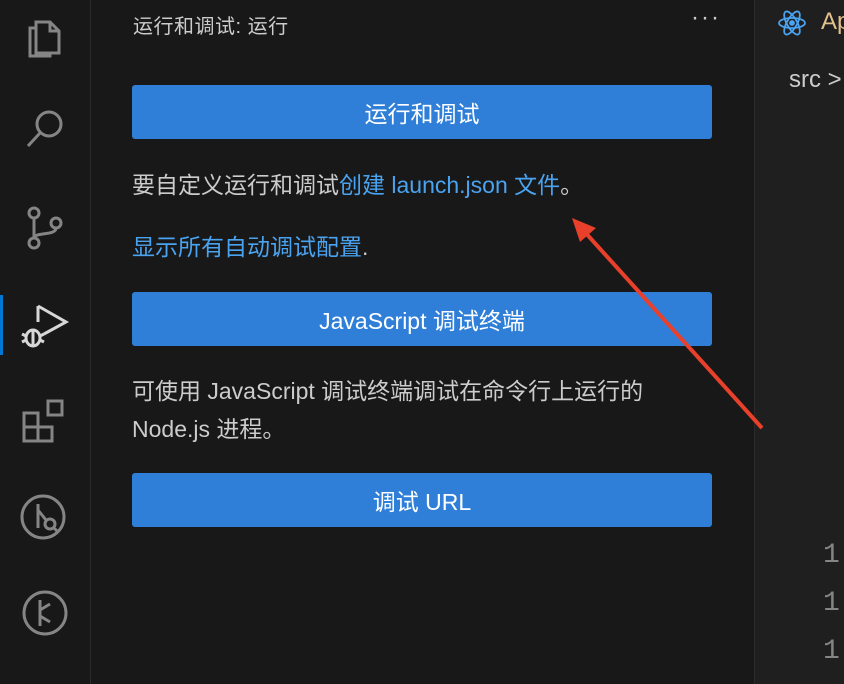  I want to click on explorer-icon, so click(44, 39).